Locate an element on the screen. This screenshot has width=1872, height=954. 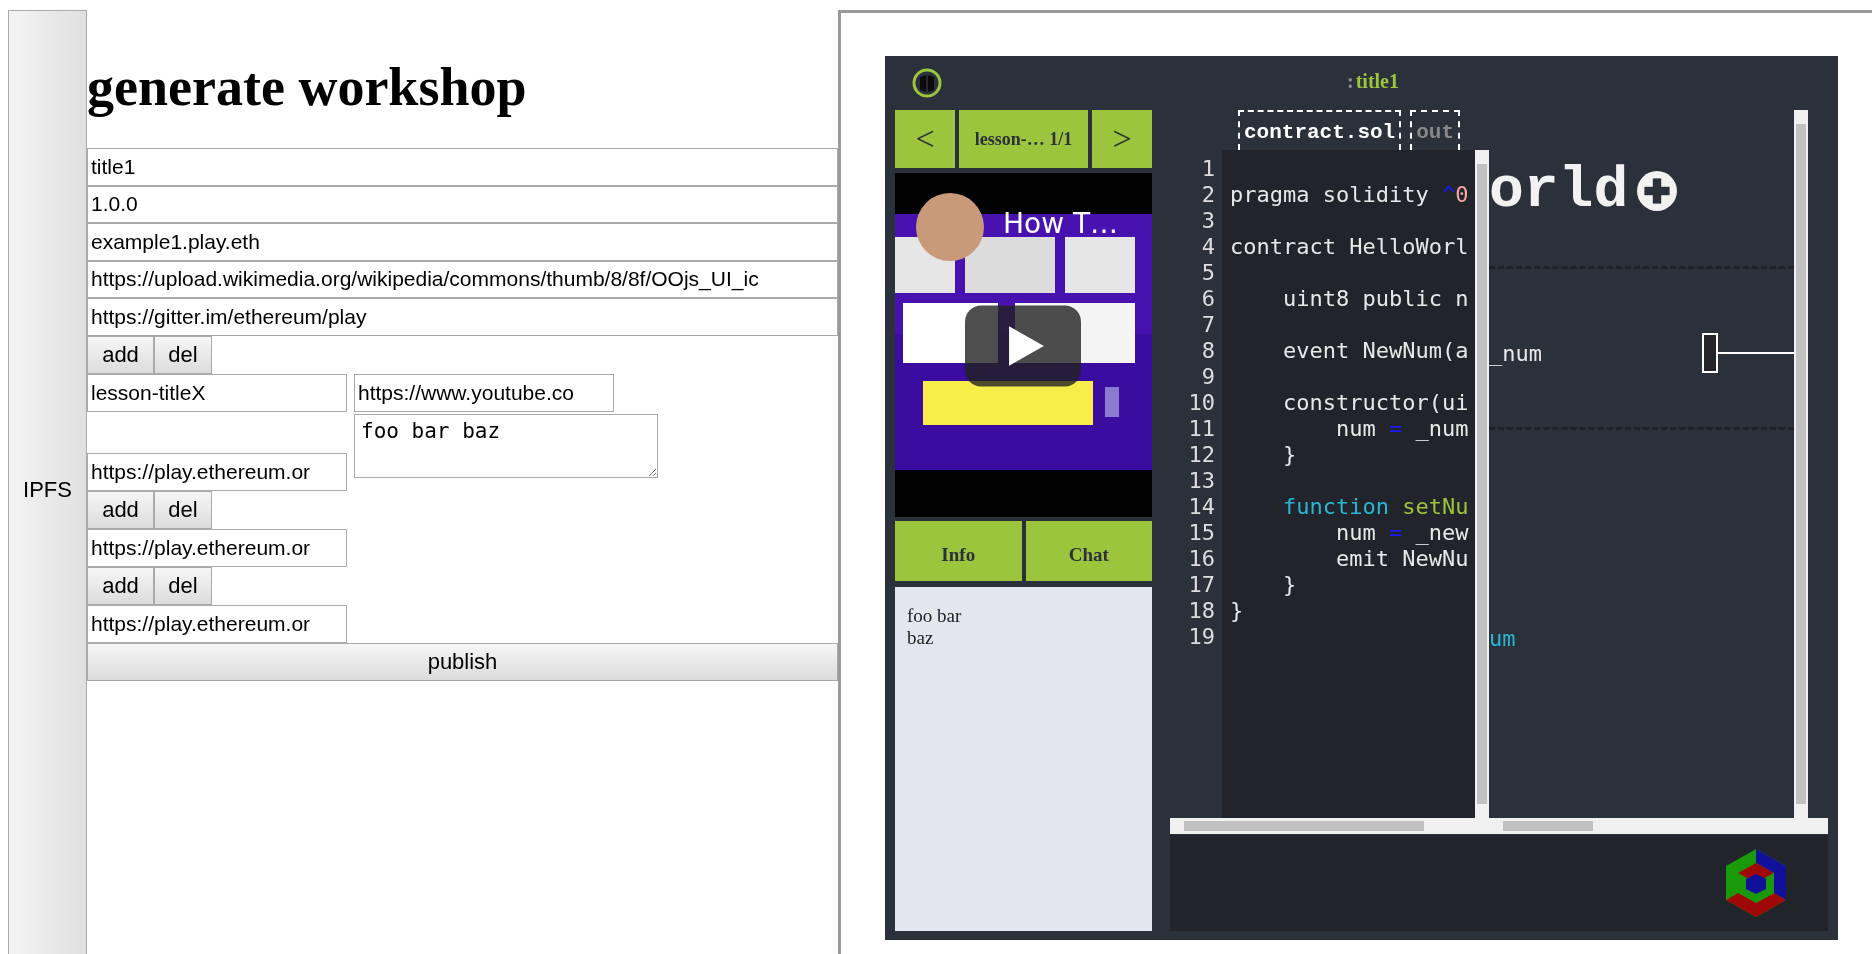
line-number: 1 is located at coordinates (1208, 169).